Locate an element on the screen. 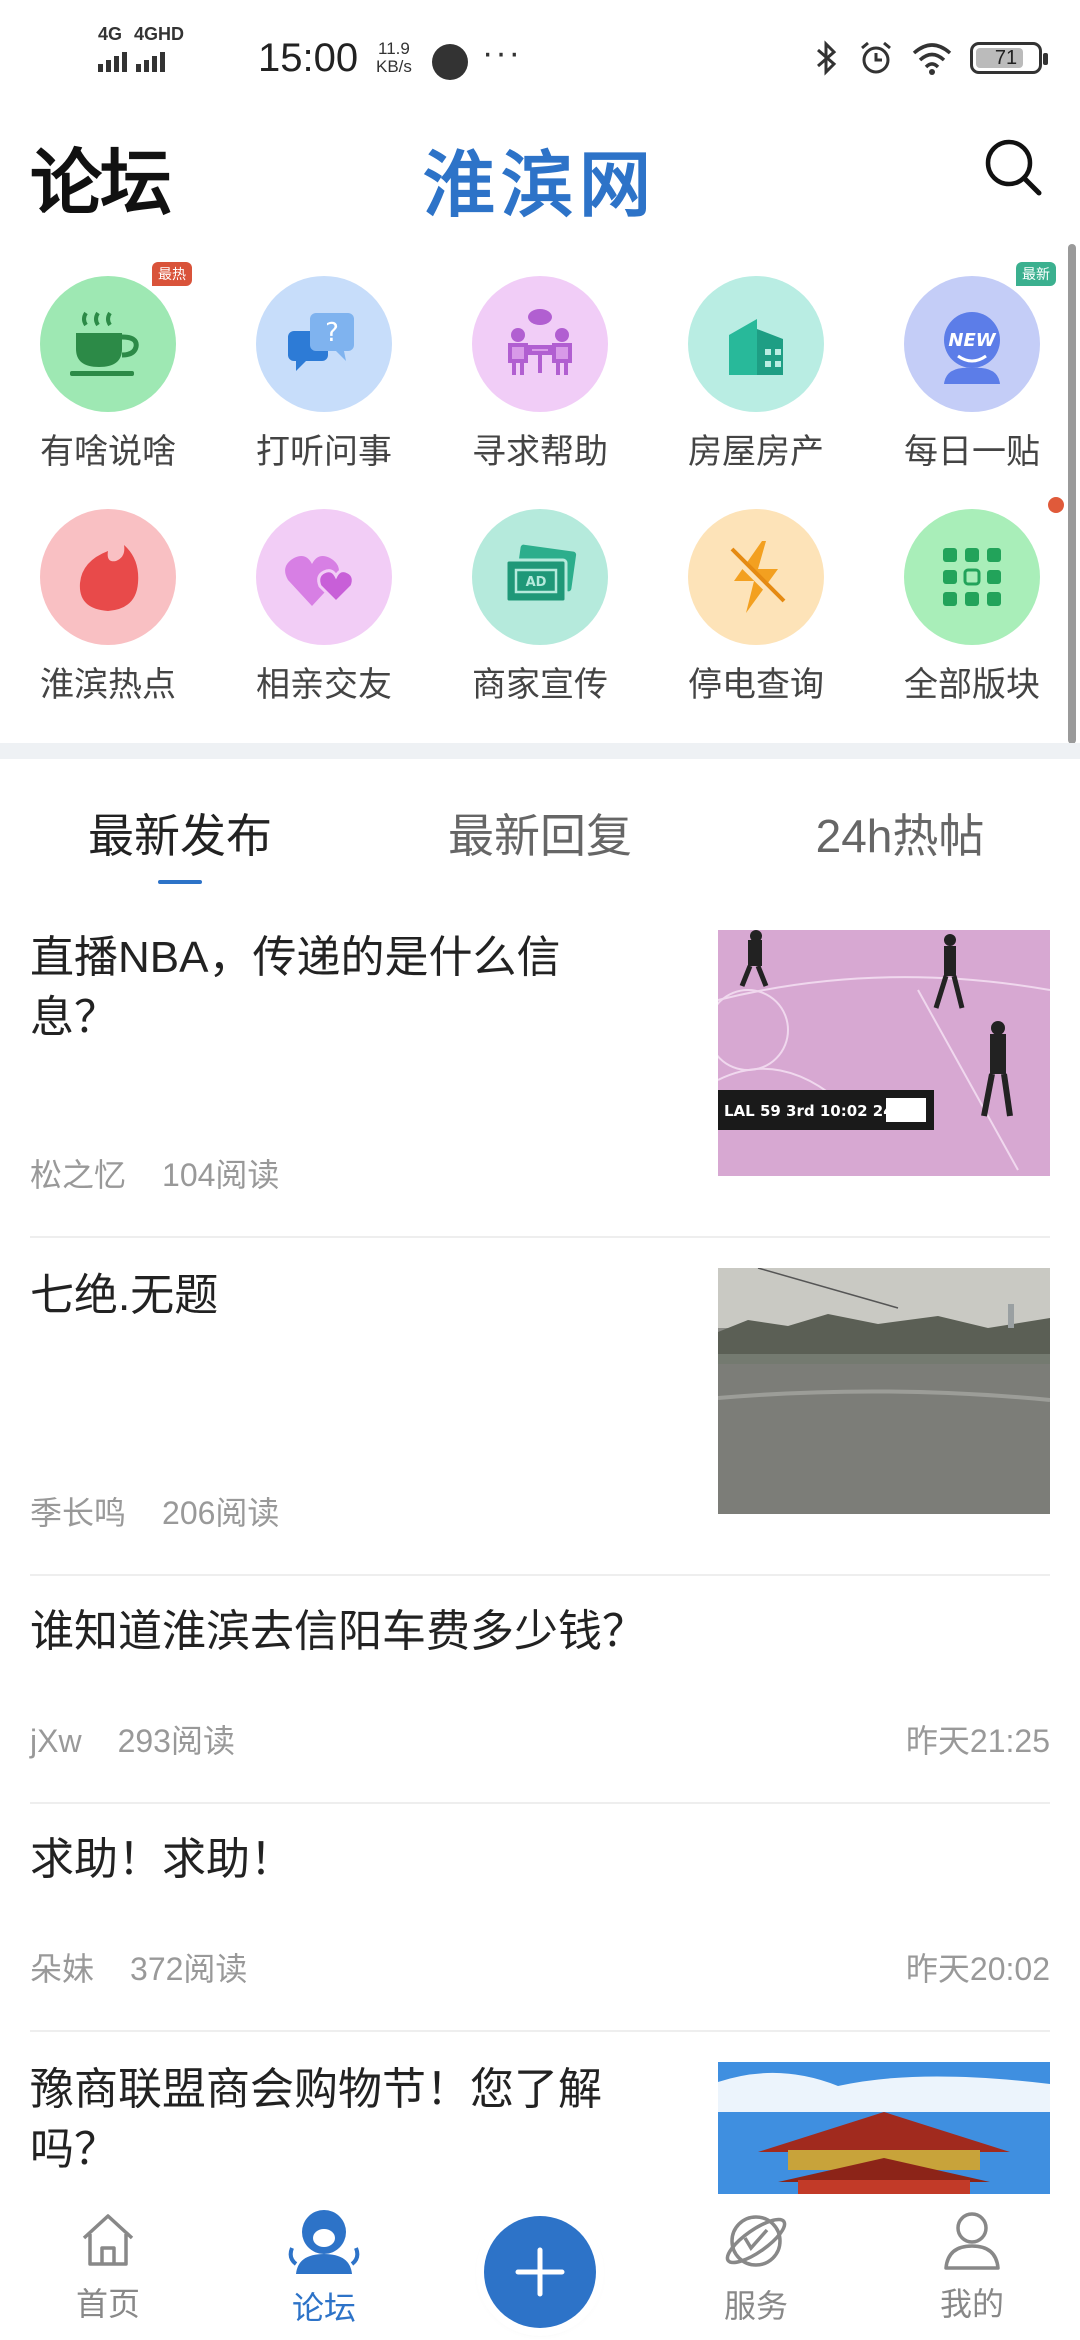  search-icon is located at coordinates (1013, 167).